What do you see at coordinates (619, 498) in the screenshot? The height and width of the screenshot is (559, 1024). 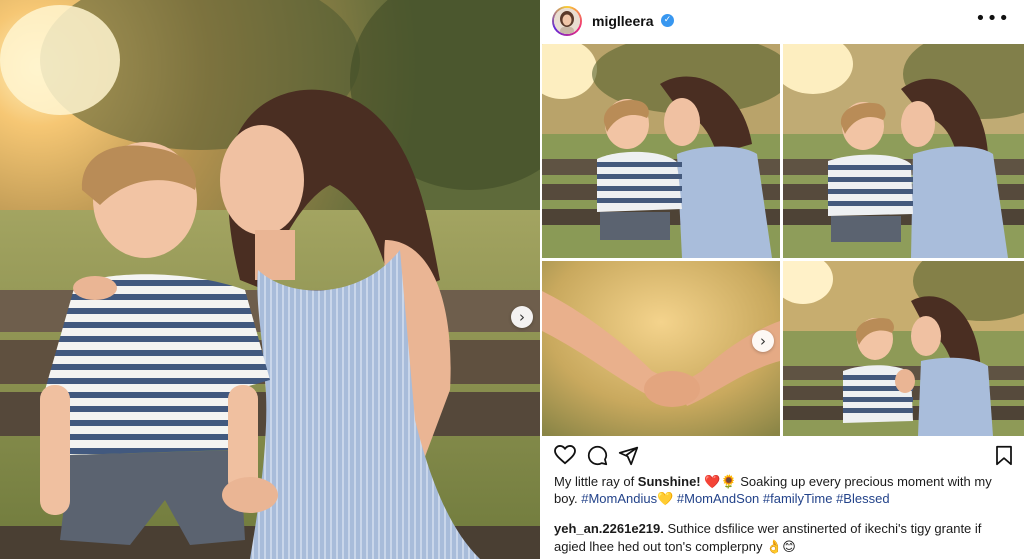 I see `hashtag-link: #MomAndius` at bounding box center [619, 498].